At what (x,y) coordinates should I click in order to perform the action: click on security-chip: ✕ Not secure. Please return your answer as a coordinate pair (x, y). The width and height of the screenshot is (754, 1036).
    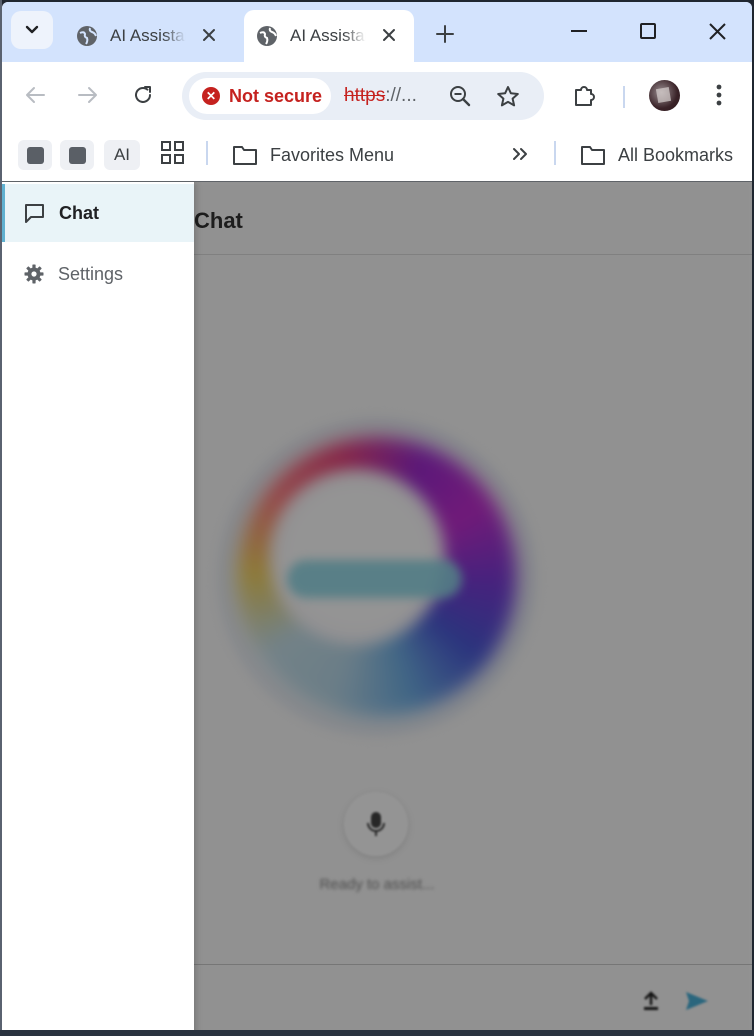
    Looking at the image, I should click on (260, 96).